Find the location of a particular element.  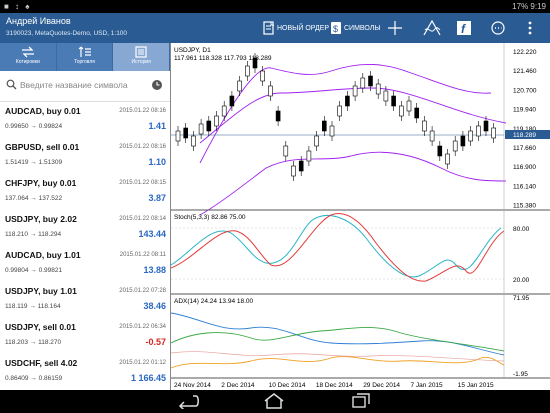

new-order-button: НОВЫЙ ОРДЕР is located at coordinates (296, 28).